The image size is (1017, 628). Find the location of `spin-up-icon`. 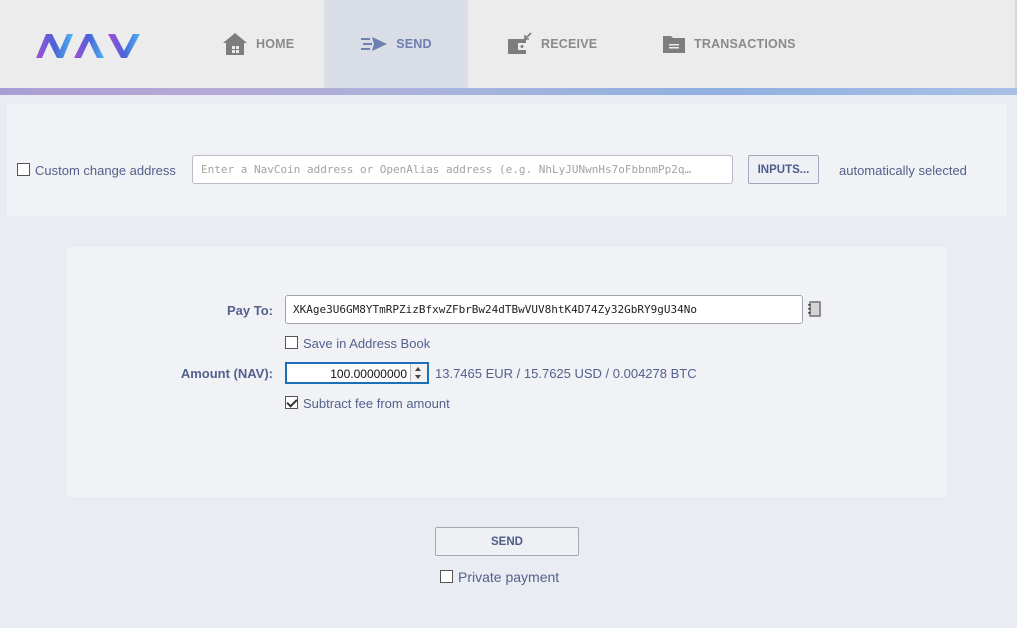

spin-up-icon is located at coordinates (418, 369).